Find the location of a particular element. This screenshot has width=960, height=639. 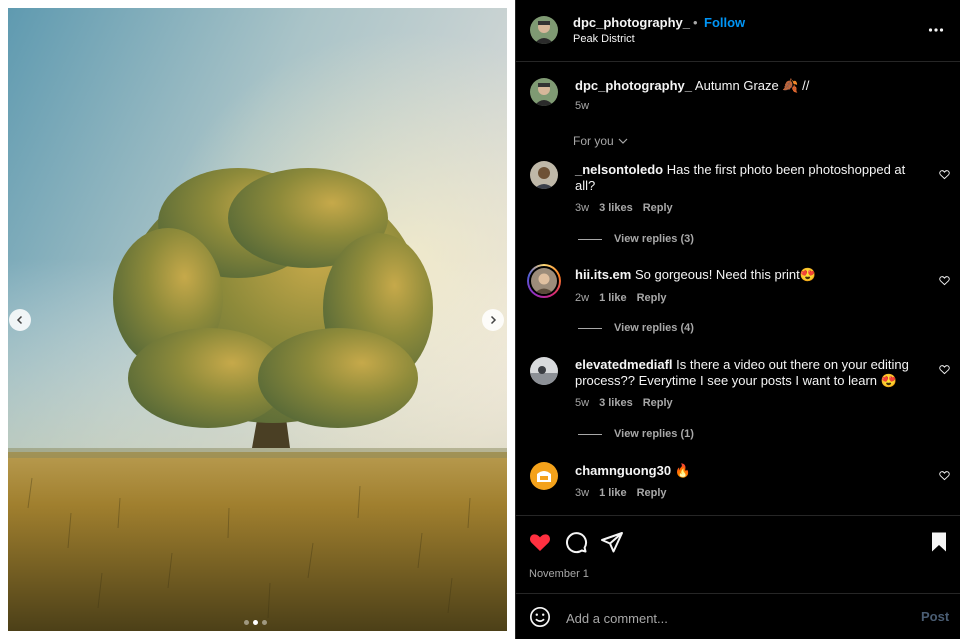

comment-sort-dropdown: For you is located at coordinates (600, 141).